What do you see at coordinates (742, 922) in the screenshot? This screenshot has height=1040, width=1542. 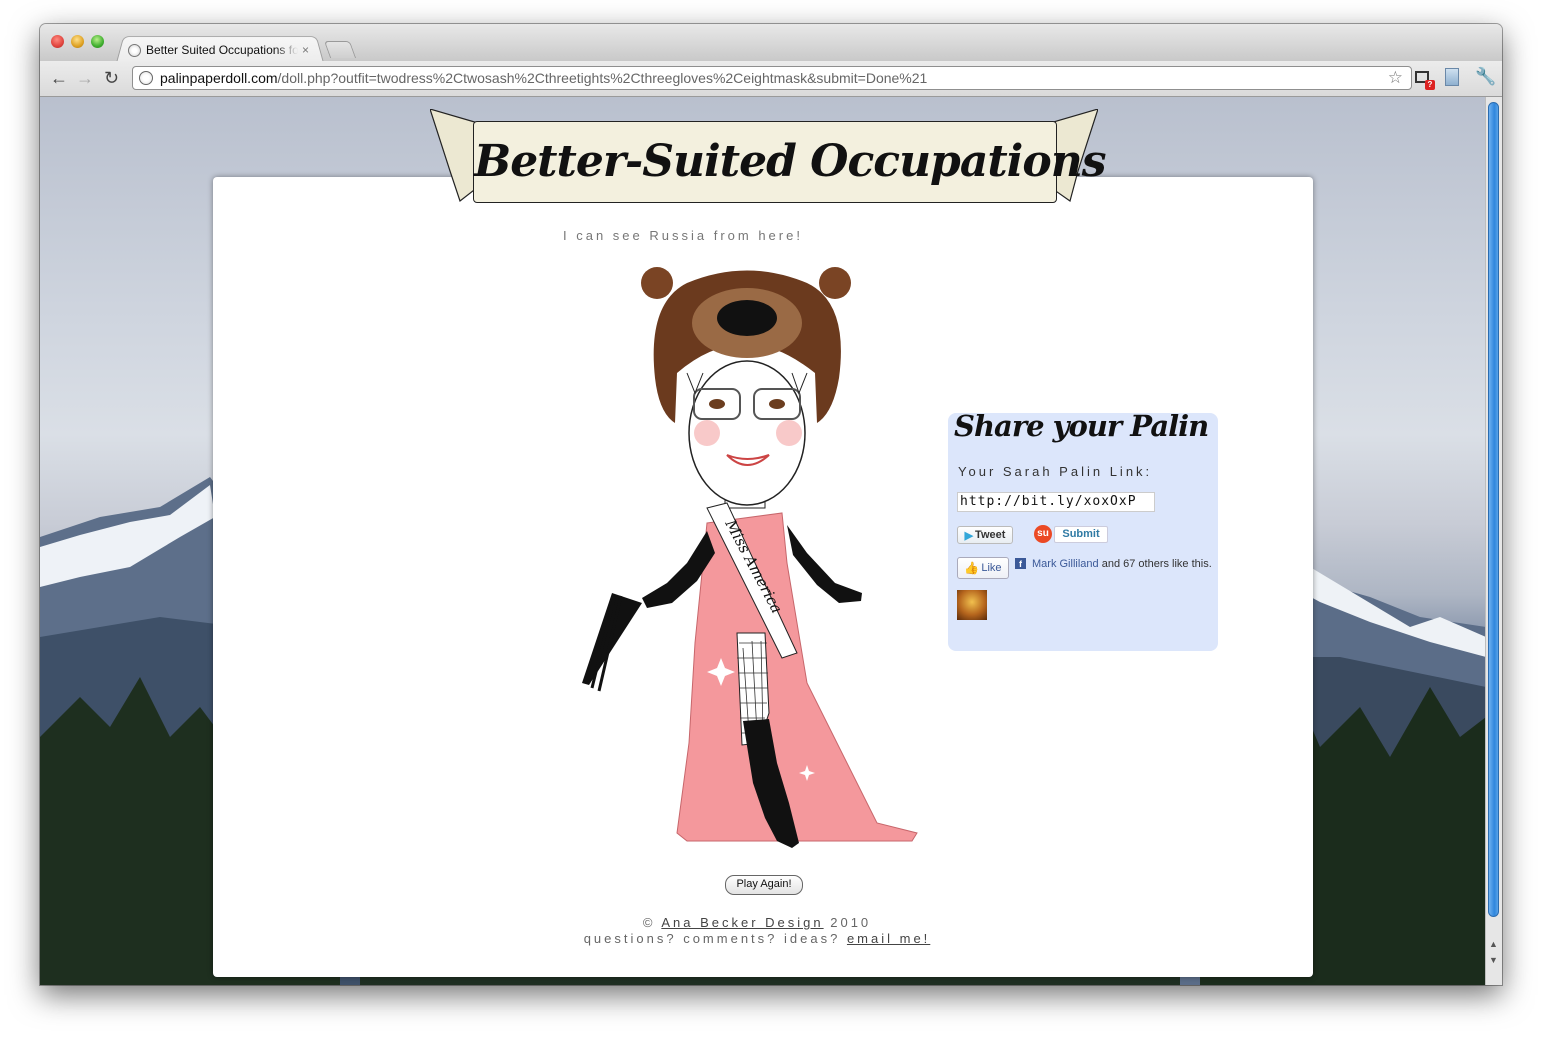 I see `designer-link: Ana Becker Design` at bounding box center [742, 922].